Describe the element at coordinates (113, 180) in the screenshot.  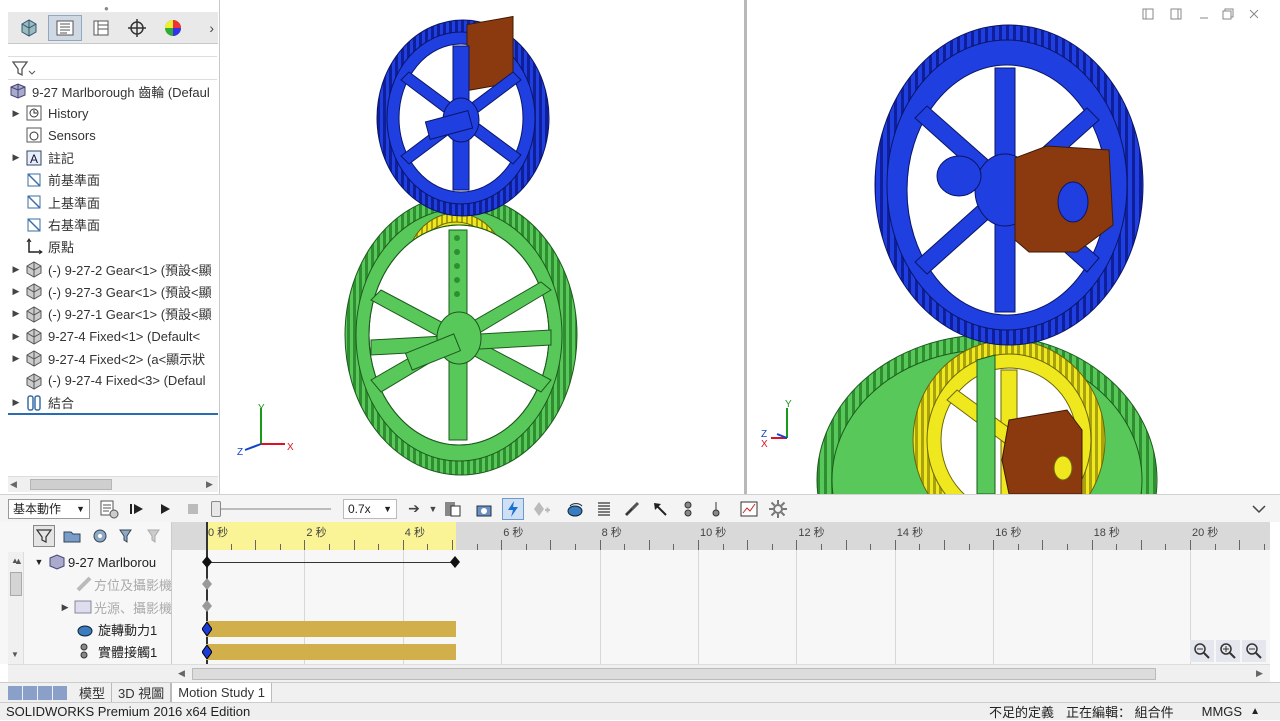
I see `tree-item-front-plane: 前基準面` at that location.